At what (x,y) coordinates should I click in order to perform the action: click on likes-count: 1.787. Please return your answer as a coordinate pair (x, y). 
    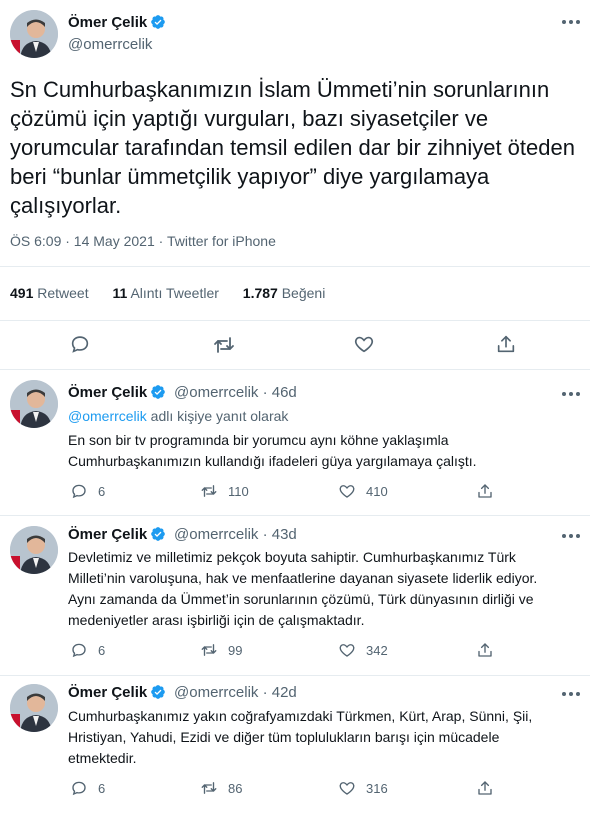
    Looking at the image, I should click on (260, 293).